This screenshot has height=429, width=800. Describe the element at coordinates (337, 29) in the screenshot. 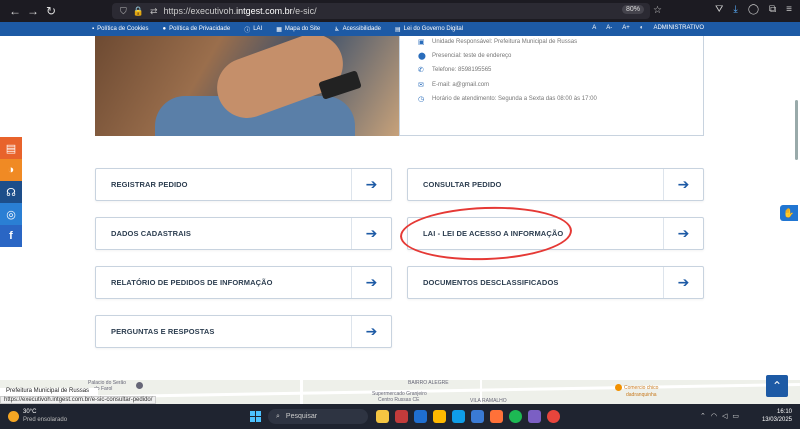

I see `accessibility-icon: ♿` at that location.